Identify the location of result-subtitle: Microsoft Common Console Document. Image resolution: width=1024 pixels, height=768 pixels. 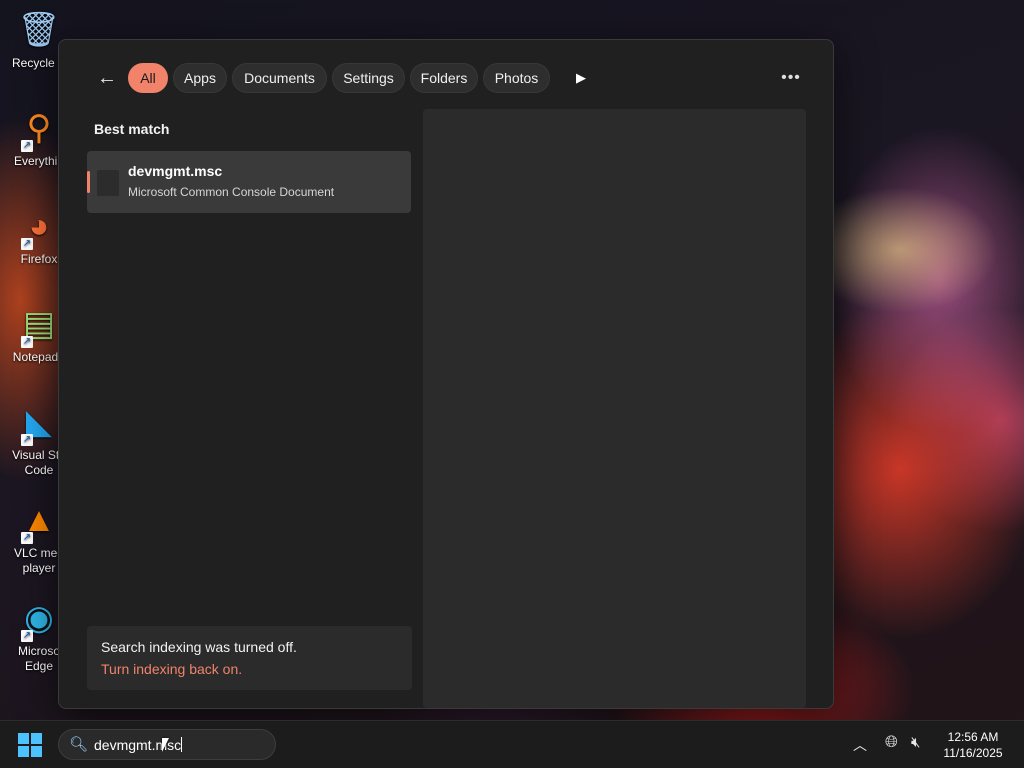
(231, 192).